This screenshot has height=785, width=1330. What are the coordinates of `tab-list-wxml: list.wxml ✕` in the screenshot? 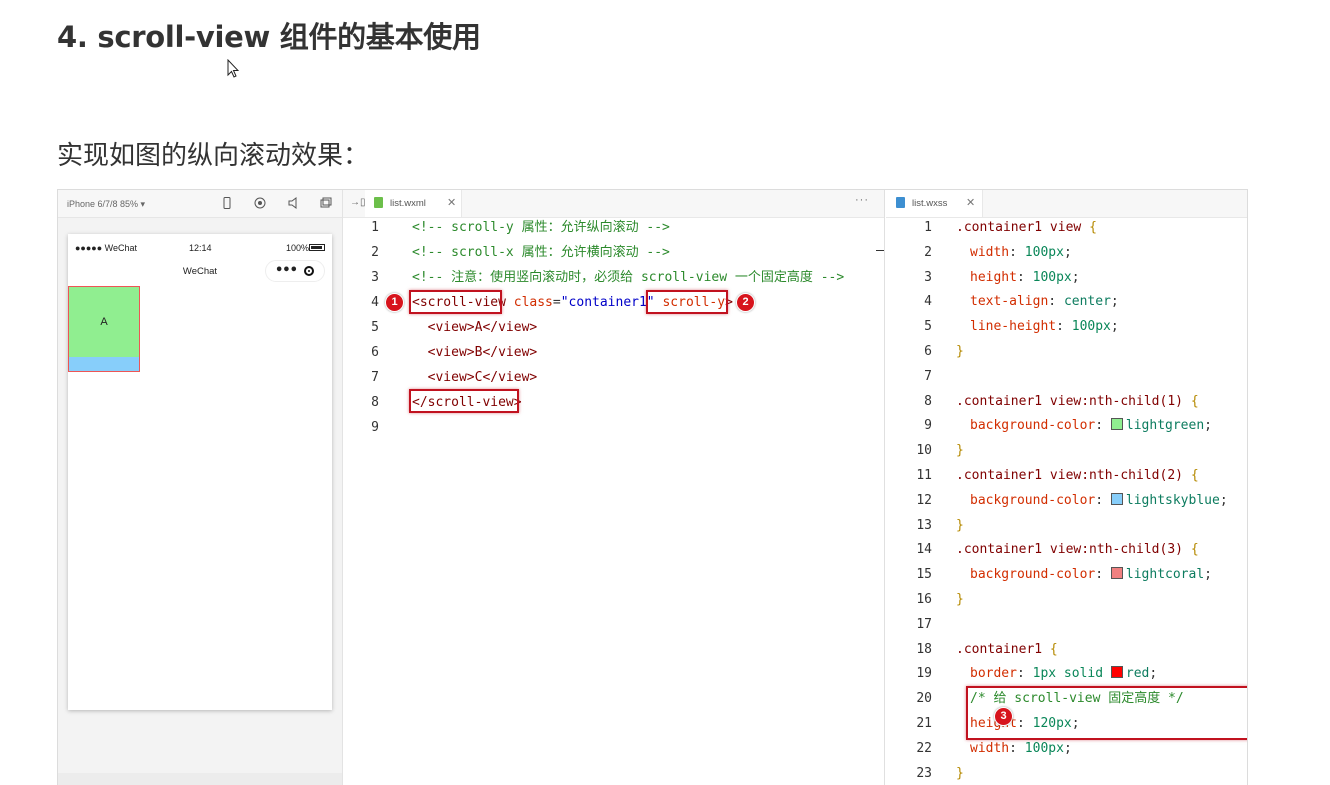 It's located at (413, 203).